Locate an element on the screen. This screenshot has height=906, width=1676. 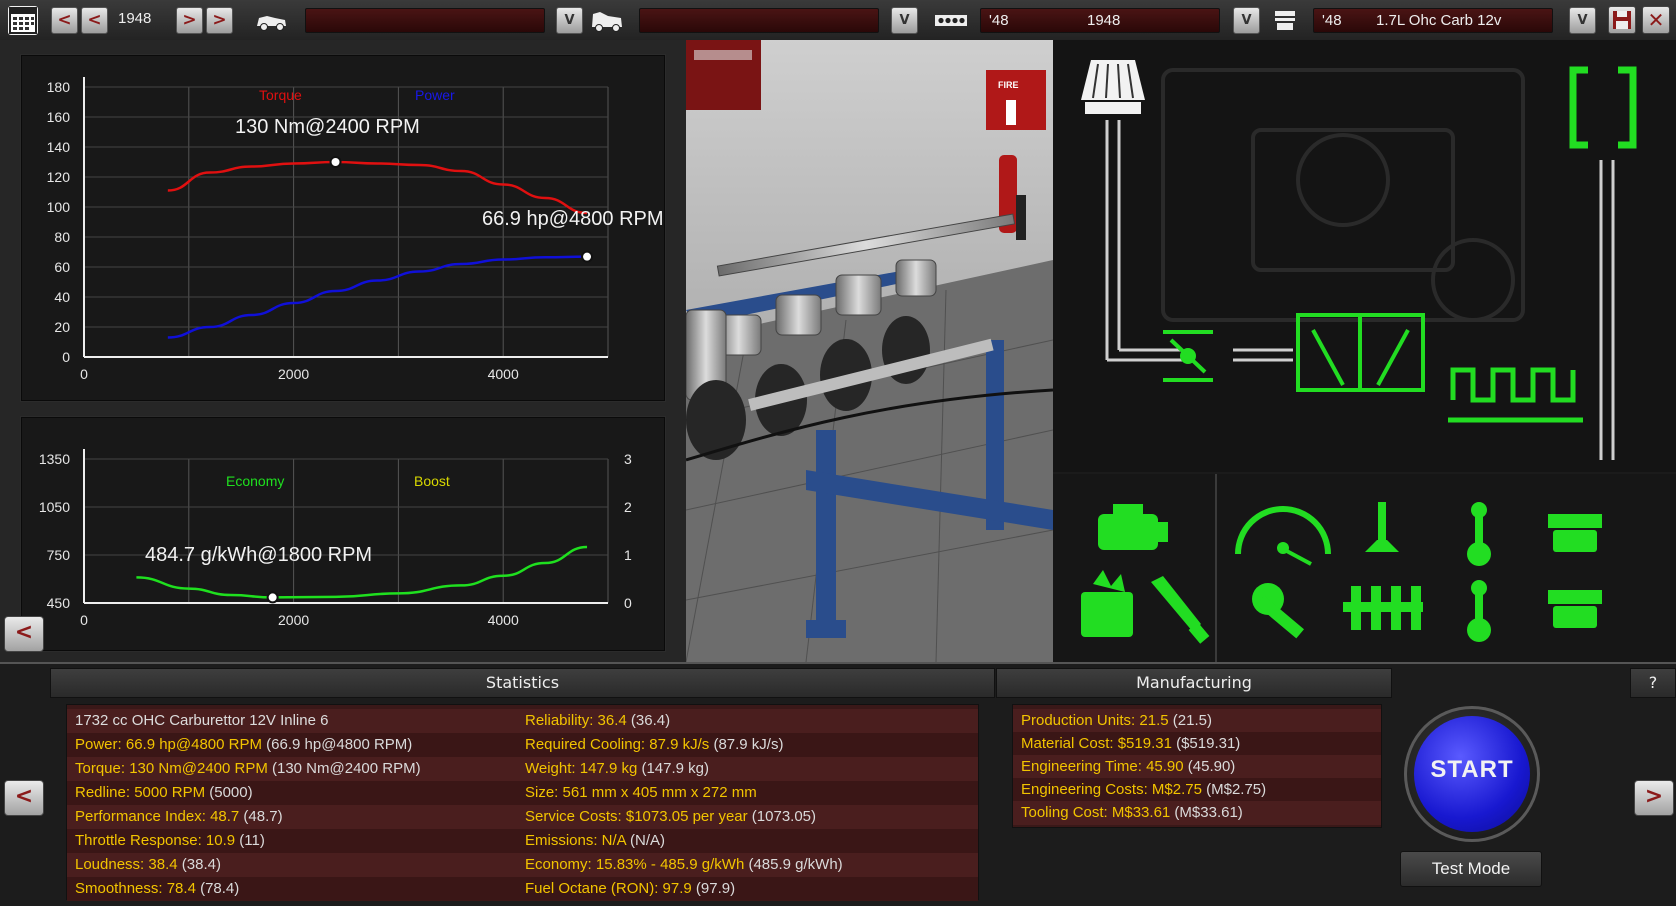
stat-value: Loudness: 38.4 is located at coordinates (126, 864).